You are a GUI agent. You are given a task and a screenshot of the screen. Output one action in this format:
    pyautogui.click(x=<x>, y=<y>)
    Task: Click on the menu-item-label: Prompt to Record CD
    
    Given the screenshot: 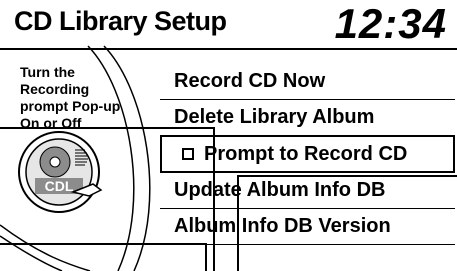 What is the action you would take?
    pyautogui.click(x=306, y=154)
    